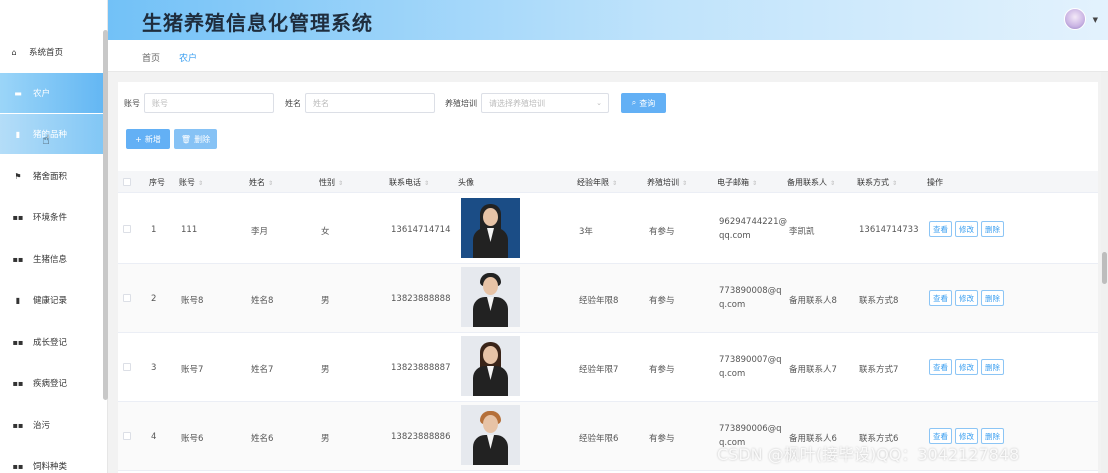 The image size is (1108, 473). I want to click on cell-phone: 13823888888, so click(421, 299).